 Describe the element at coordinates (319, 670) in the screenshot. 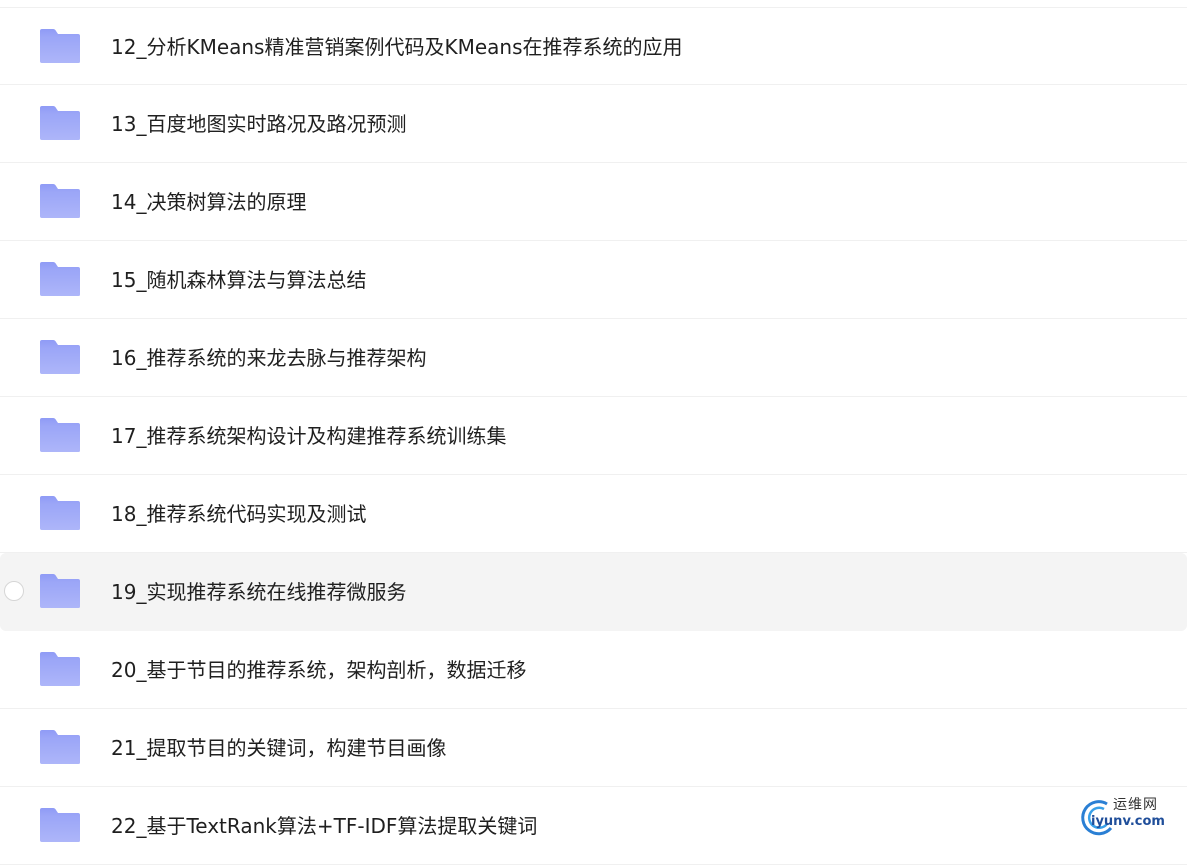

I see `folder-name: 20_基于节目的推荐系统，架构剖析，数据迁移` at that location.